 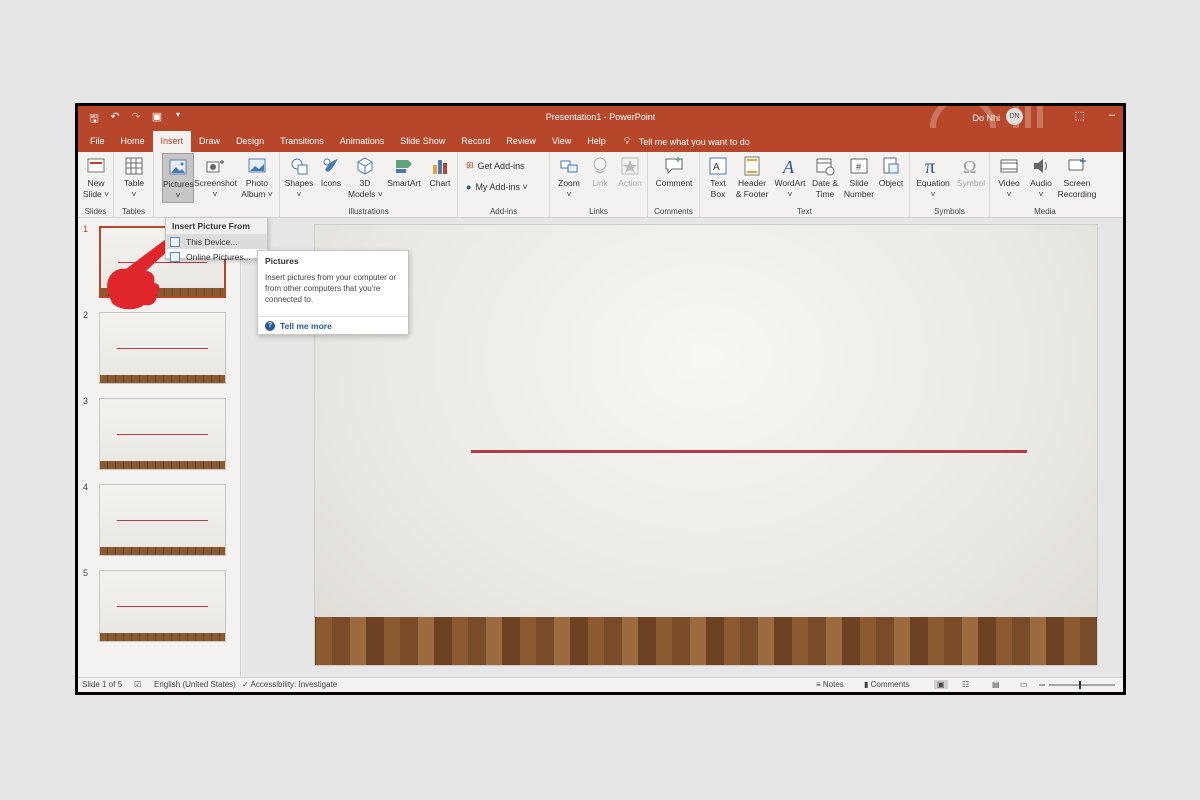 I want to click on my-addins-button: ● My Add-ins ˅, so click(x=497, y=187).